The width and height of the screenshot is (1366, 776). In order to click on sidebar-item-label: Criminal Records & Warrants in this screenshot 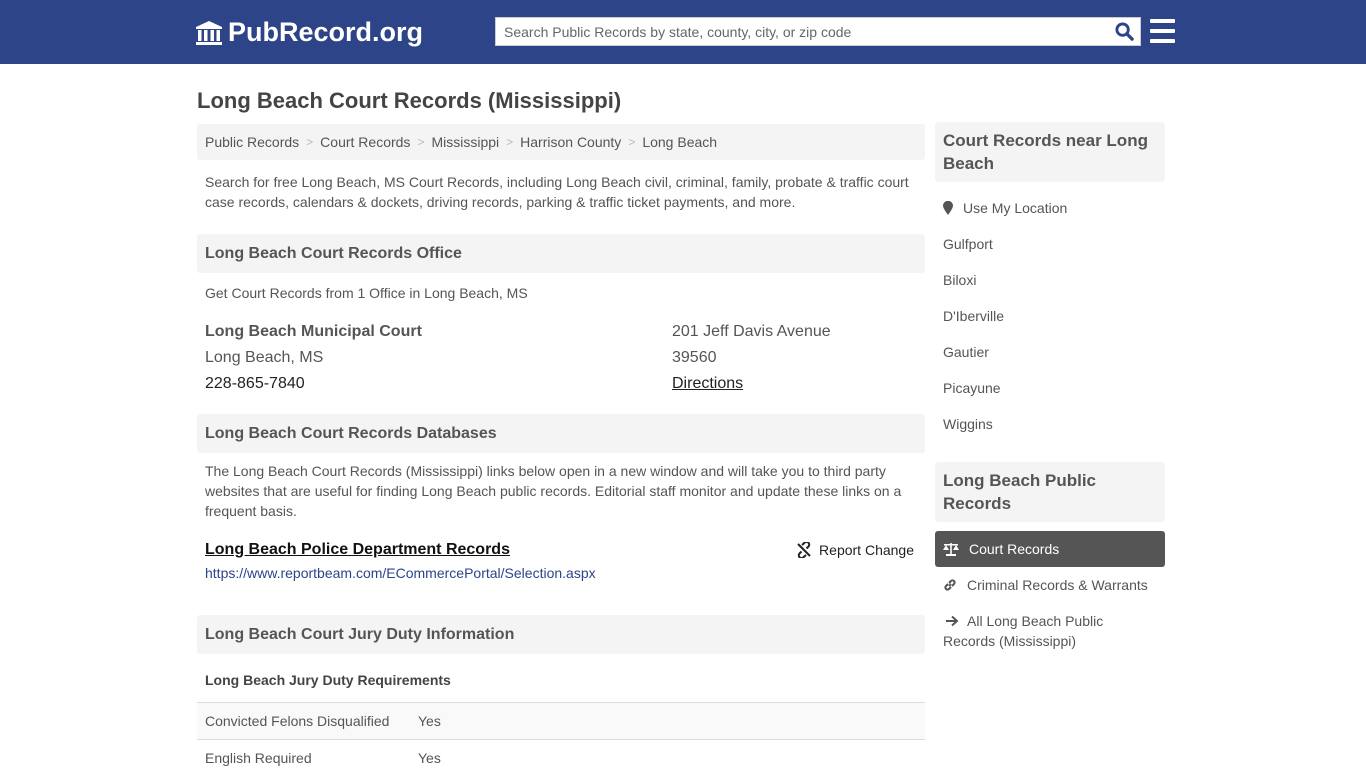, I will do `click(1057, 585)`.